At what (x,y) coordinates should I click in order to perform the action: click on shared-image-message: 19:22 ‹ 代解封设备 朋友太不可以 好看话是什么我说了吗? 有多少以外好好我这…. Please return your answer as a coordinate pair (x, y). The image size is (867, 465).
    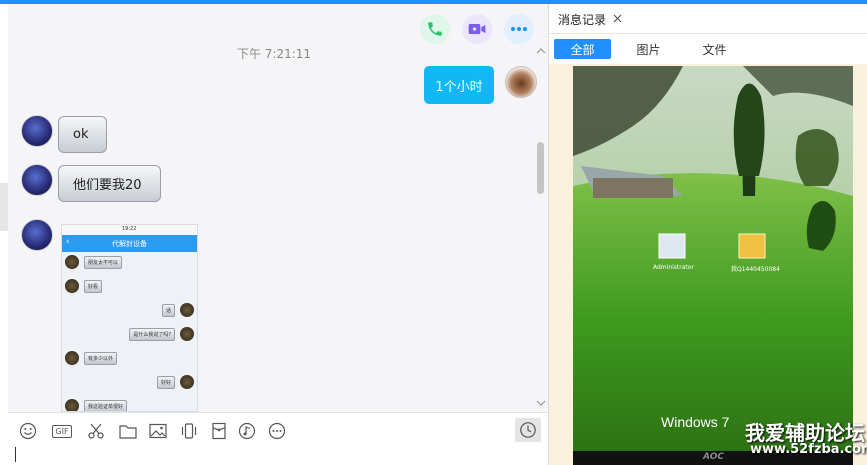
    Looking at the image, I should click on (129, 318).